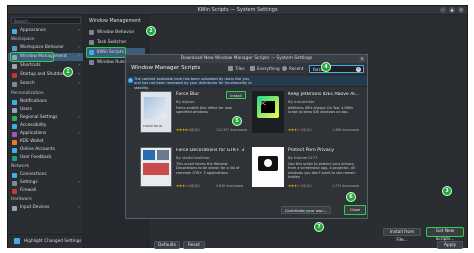  Describe the element at coordinates (106, 52) in the screenshot. I see `kwin-scripts-highlight` at that location.